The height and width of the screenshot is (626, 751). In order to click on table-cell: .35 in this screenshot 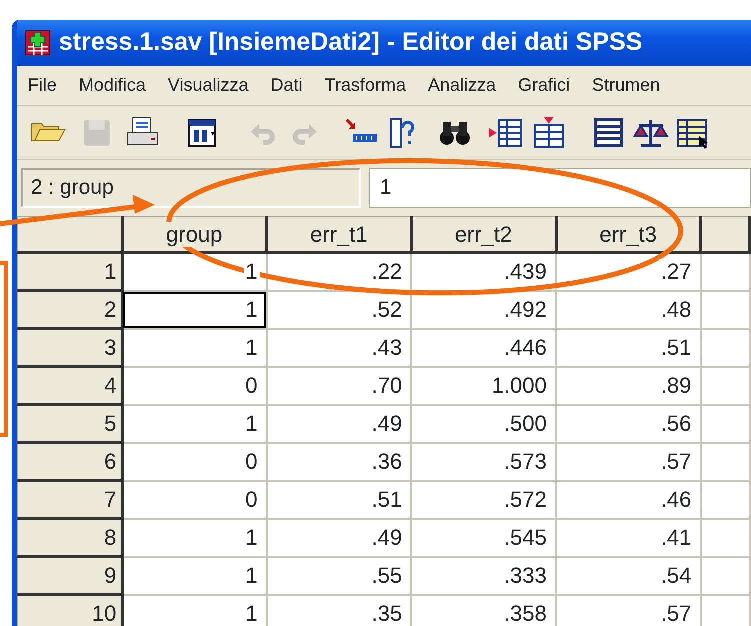, I will do `click(339, 610)`.